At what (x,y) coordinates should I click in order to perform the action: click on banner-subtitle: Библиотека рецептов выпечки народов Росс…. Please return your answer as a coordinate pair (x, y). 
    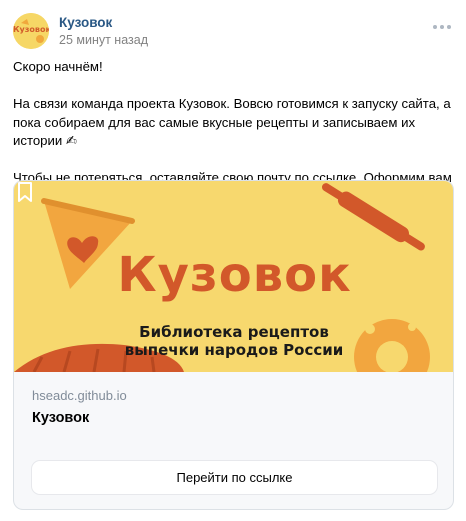
    Looking at the image, I should click on (234, 341).